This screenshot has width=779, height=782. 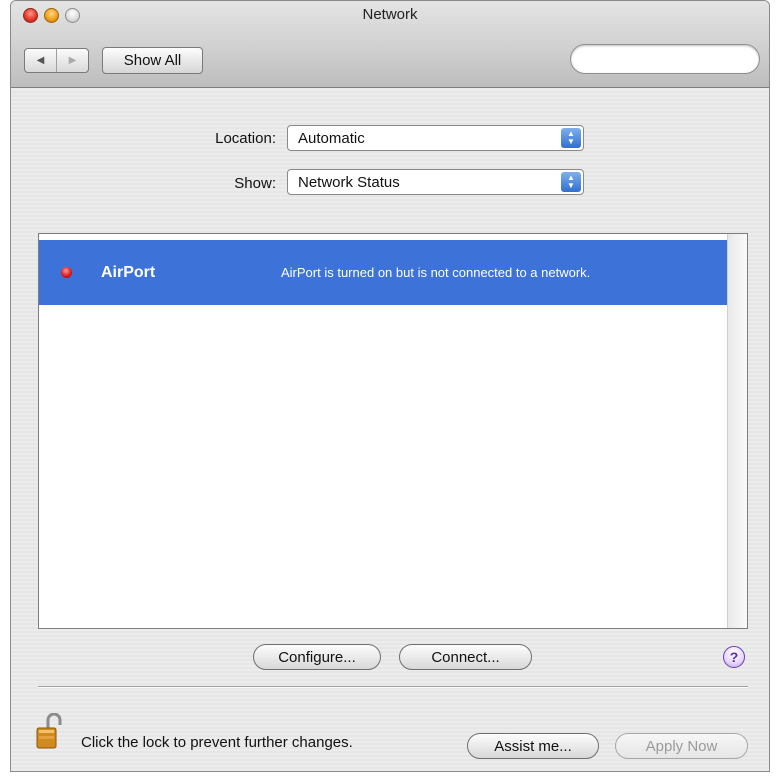 I want to click on back-forward-control: ◀ ▶, so click(x=56, y=60).